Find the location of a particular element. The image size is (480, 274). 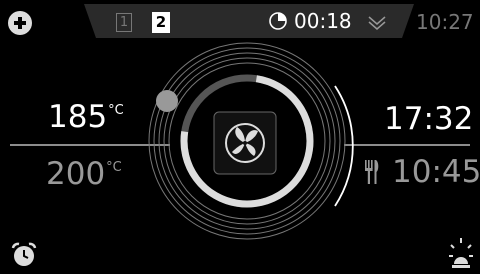

cutlery-icon is located at coordinates (372, 172).